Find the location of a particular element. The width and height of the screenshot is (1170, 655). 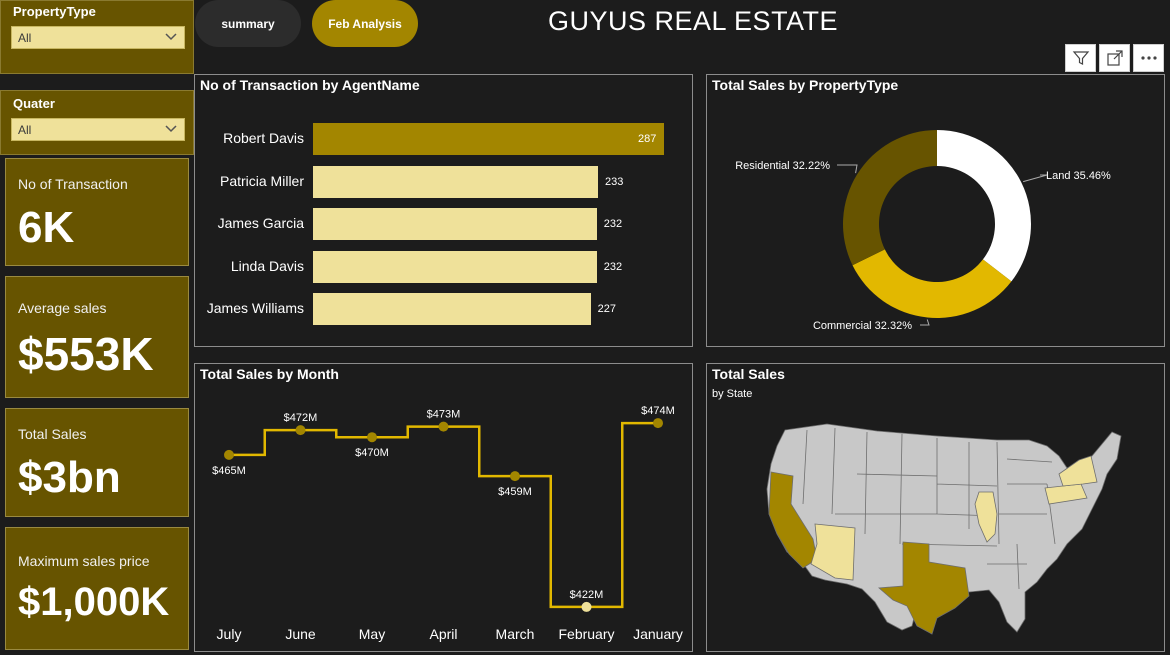

point-value-label: $473M is located at coordinates (444, 415).